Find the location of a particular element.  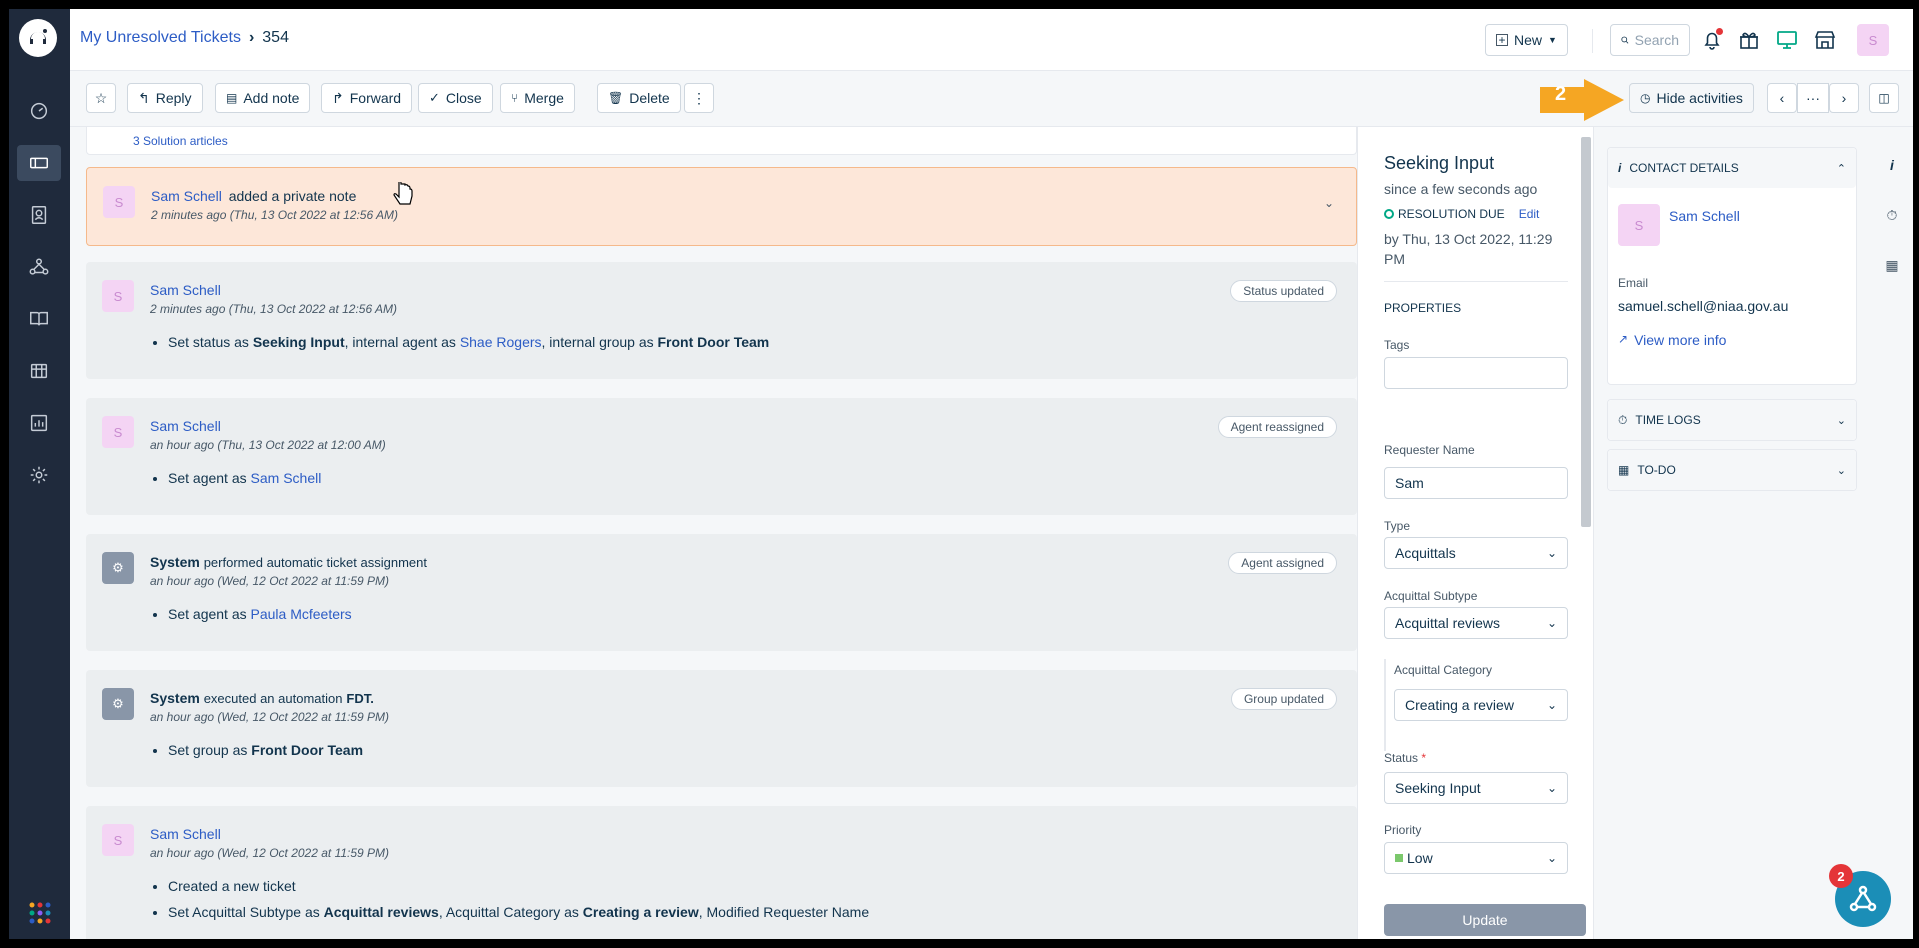

note-author-link: Sam Schell is located at coordinates (186, 196).